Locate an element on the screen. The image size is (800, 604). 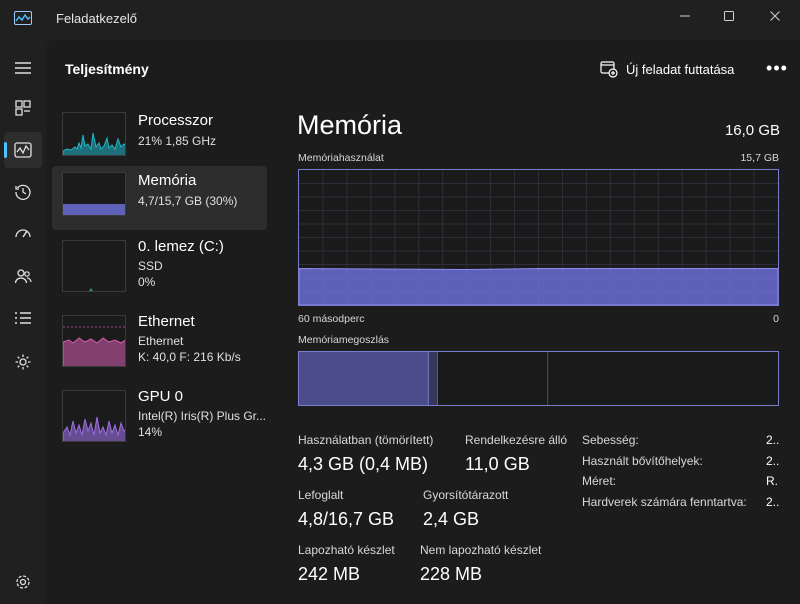
close-button is located at coordinates (775, 16).